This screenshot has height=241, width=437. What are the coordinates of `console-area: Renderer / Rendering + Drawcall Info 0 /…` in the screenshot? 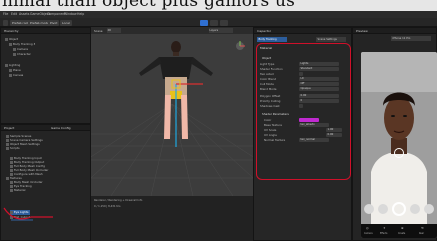 It's located at (172, 218).